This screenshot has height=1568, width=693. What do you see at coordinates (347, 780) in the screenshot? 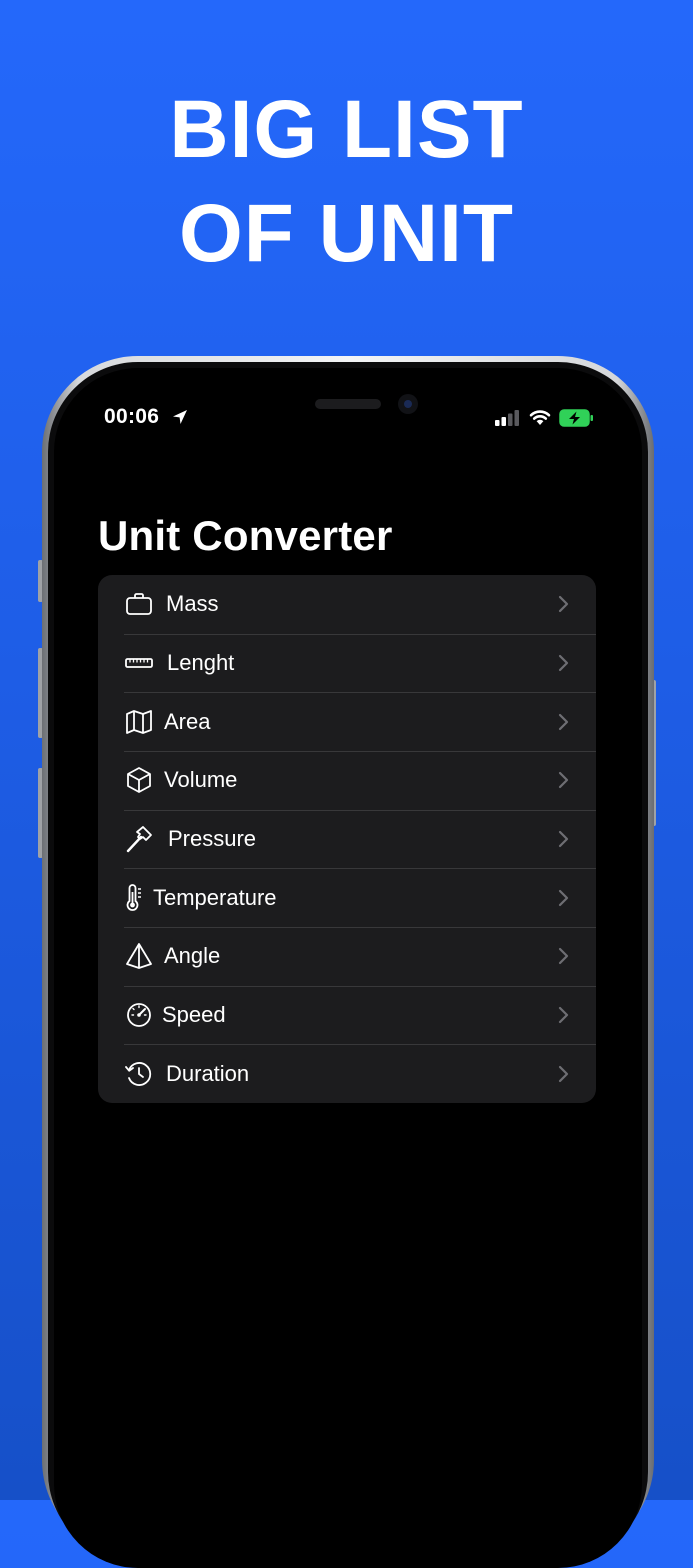
I see `list-item-volume: Volume` at bounding box center [347, 780].